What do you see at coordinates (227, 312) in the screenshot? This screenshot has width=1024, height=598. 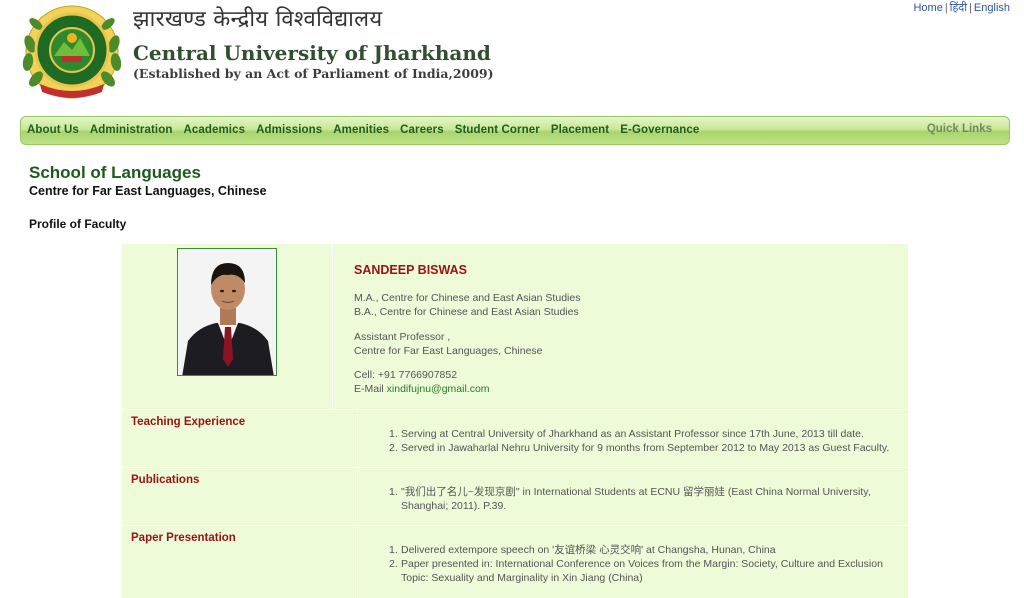 I see `faculty-photo` at bounding box center [227, 312].